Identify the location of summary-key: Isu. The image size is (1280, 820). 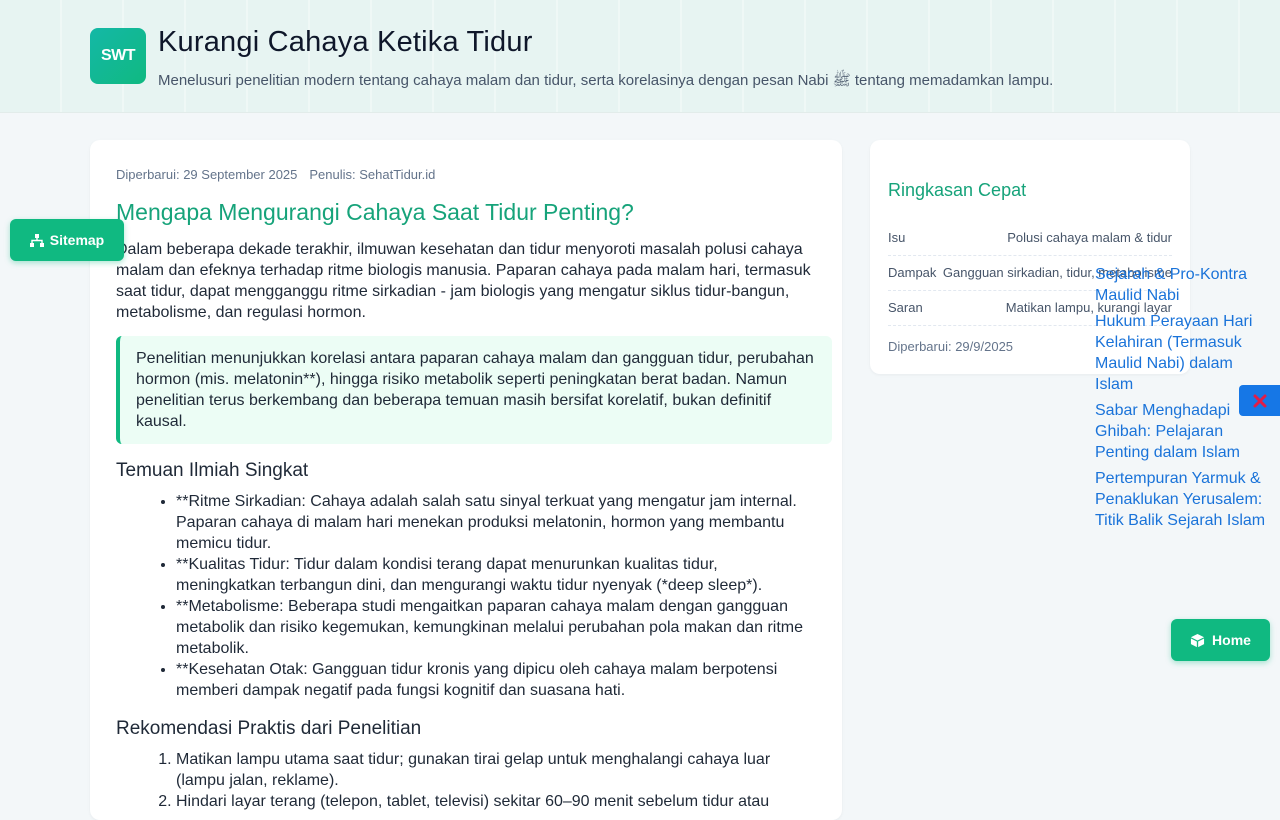
(897, 237).